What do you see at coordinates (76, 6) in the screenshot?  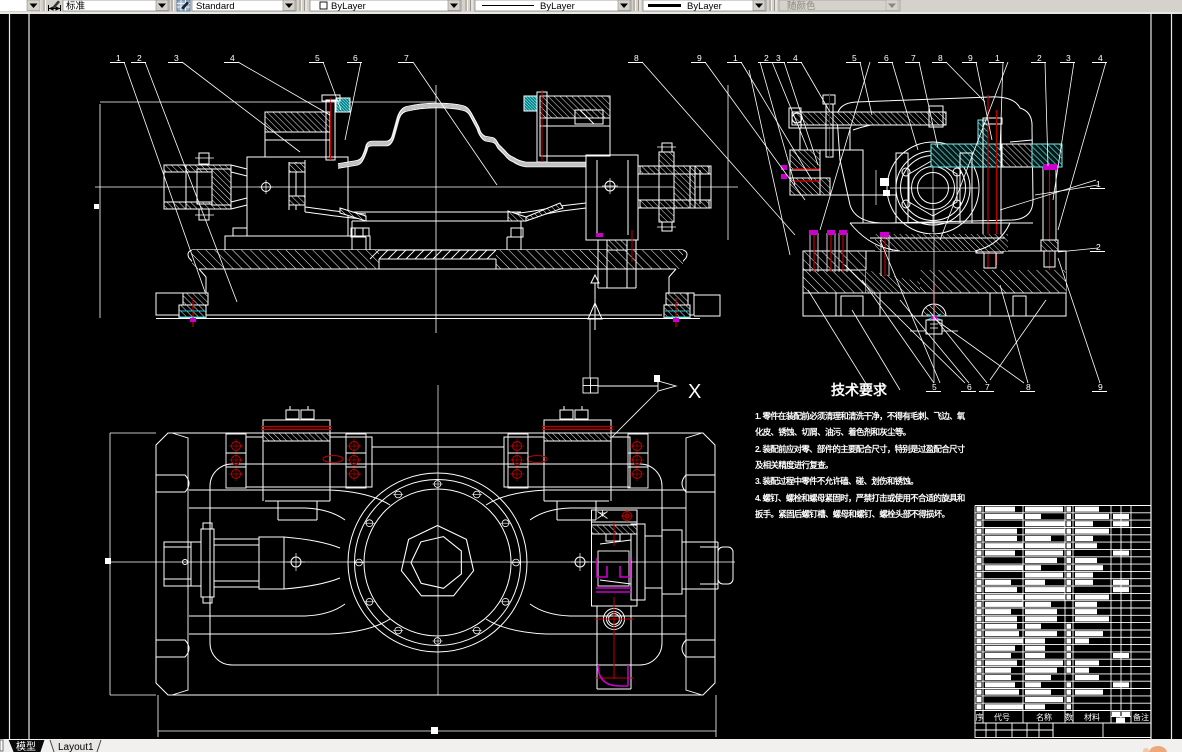 I see `svg-text: 标准` at bounding box center [76, 6].